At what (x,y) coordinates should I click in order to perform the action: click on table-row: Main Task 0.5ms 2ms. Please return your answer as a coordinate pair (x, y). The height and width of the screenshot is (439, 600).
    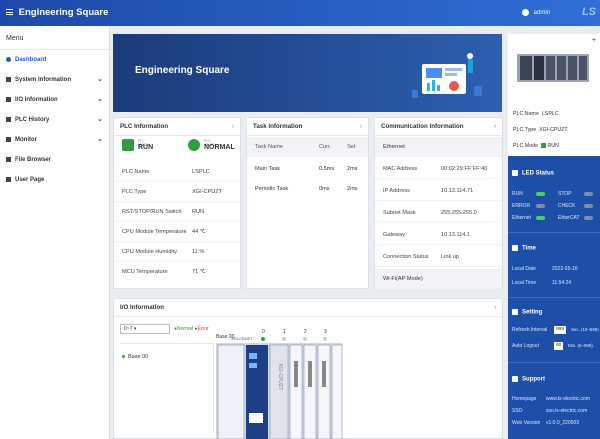
    Looking at the image, I should click on (306, 169).